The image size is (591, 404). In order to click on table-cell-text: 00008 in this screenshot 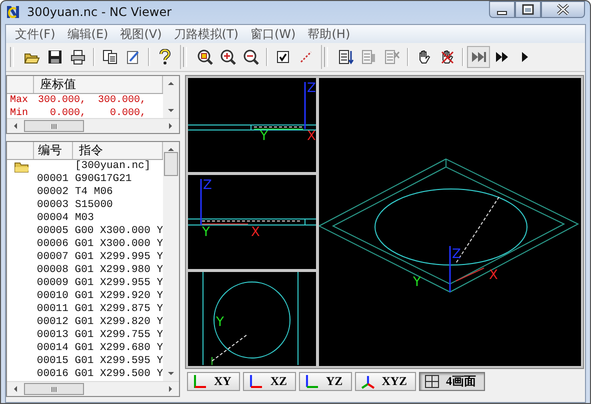, I will do `click(53, 270)`.